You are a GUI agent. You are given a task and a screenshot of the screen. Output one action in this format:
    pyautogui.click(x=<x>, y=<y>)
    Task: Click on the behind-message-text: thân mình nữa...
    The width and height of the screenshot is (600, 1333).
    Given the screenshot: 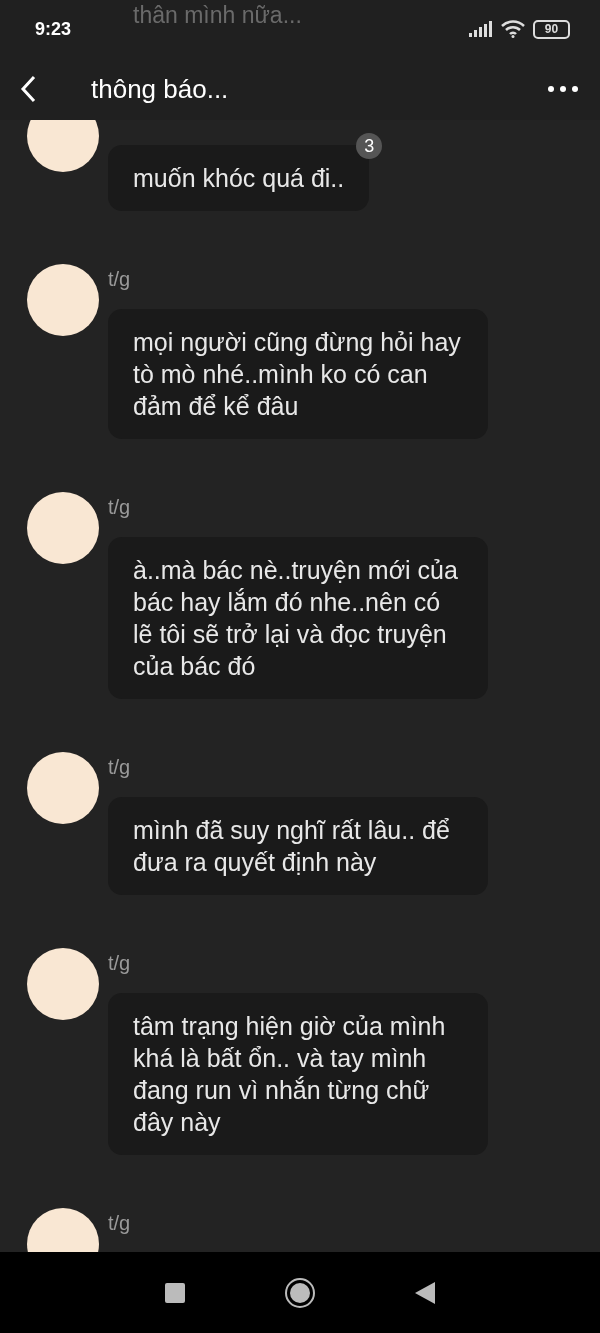 What is the action you would take?
    pyautogui.click(x=217, y=15)
    